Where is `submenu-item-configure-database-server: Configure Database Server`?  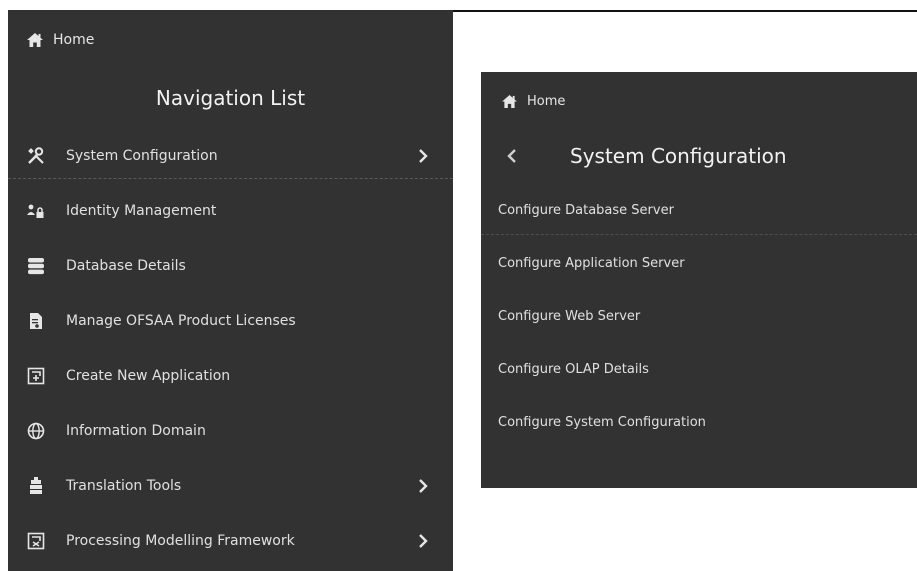 submenu-item-configure-database-server: Configure Database Server is located at coordinates (699, 210).